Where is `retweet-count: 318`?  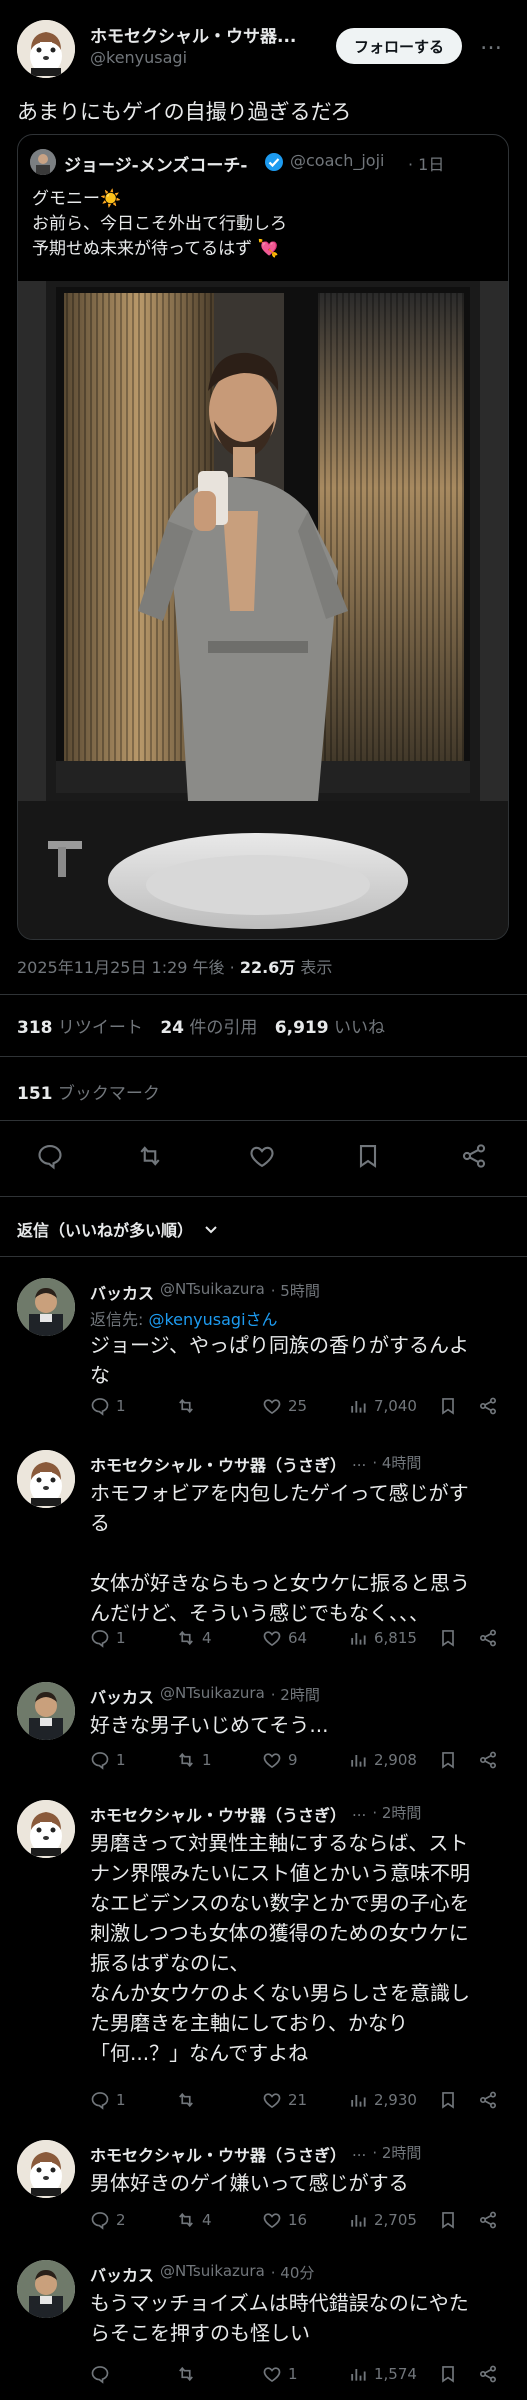 retweet-count: 318 is located at coordinates (35, 1028).